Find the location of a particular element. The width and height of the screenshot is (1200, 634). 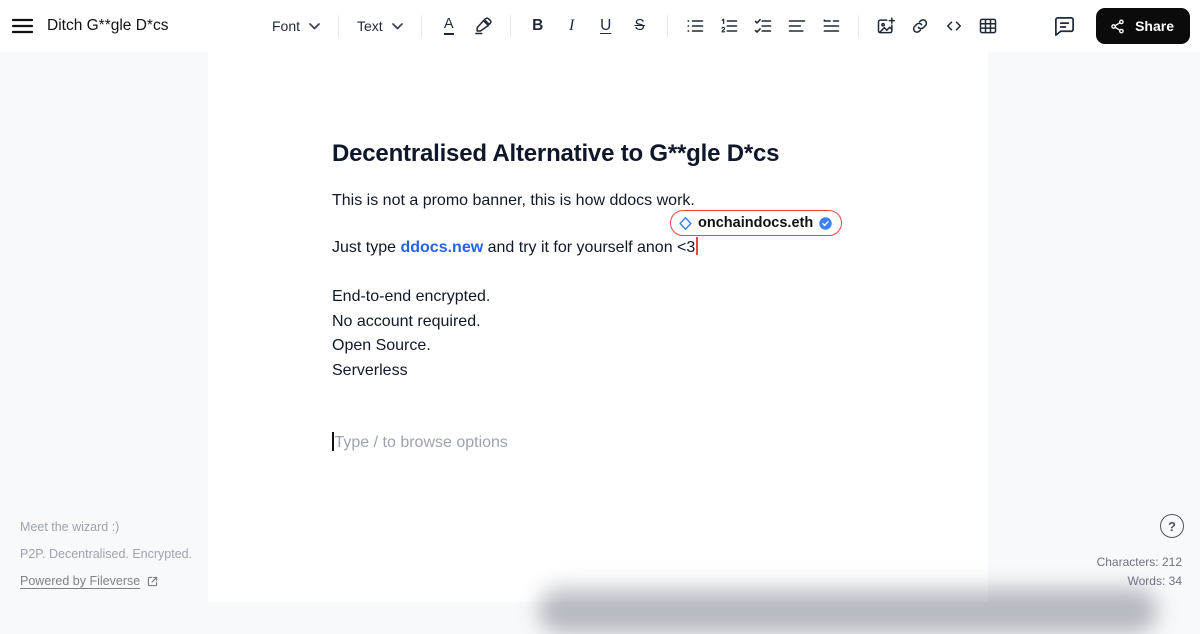

ordered-list-button is located at coordinates (729, 26).